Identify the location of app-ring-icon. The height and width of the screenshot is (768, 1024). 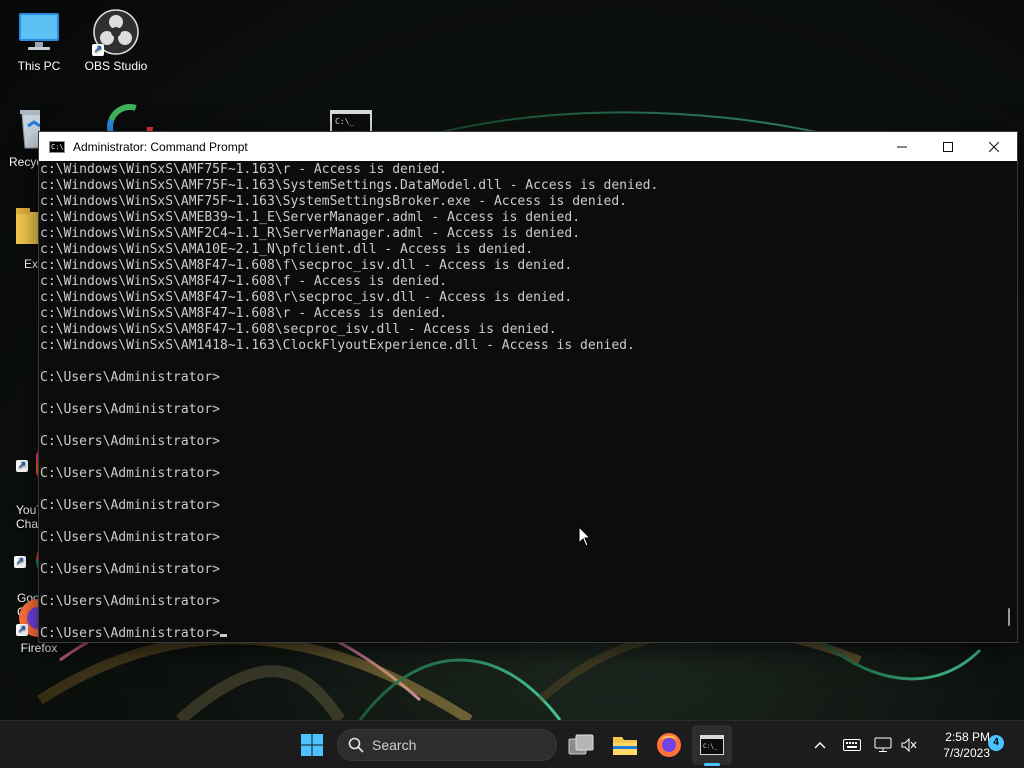
(130, 127).